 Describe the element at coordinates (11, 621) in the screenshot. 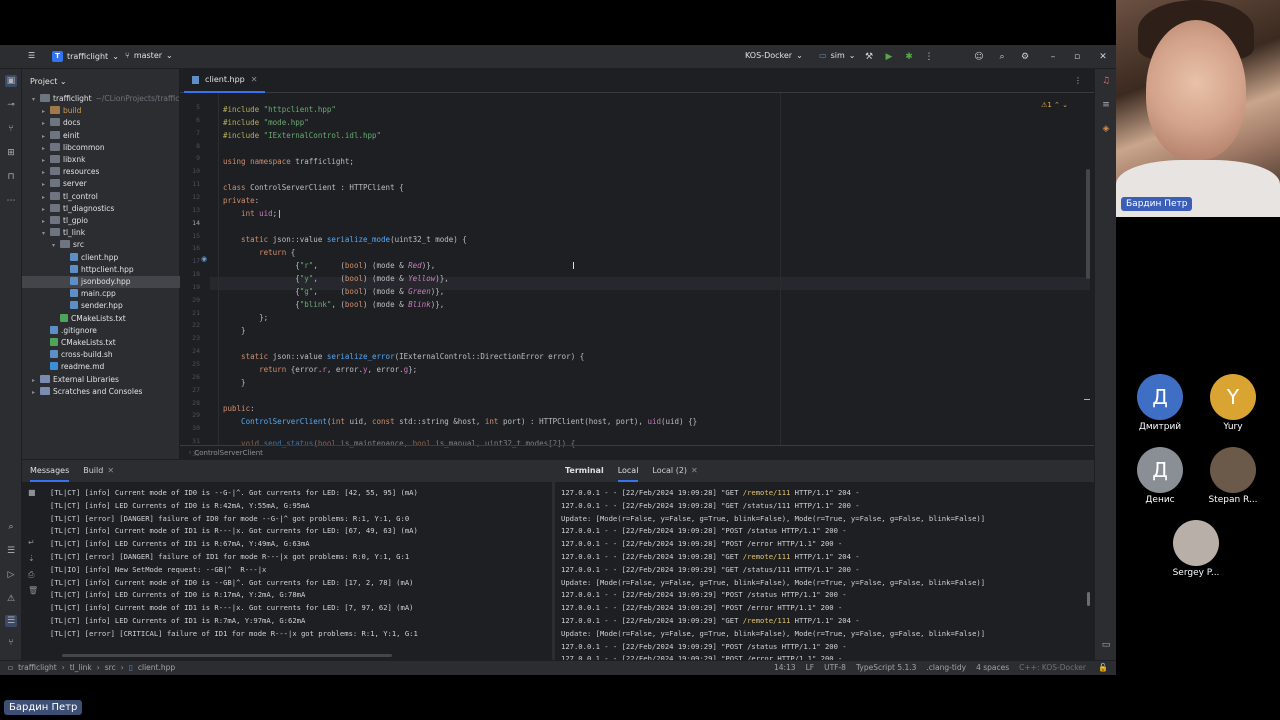

I see `messages-tool-icon: ☰` at that location.